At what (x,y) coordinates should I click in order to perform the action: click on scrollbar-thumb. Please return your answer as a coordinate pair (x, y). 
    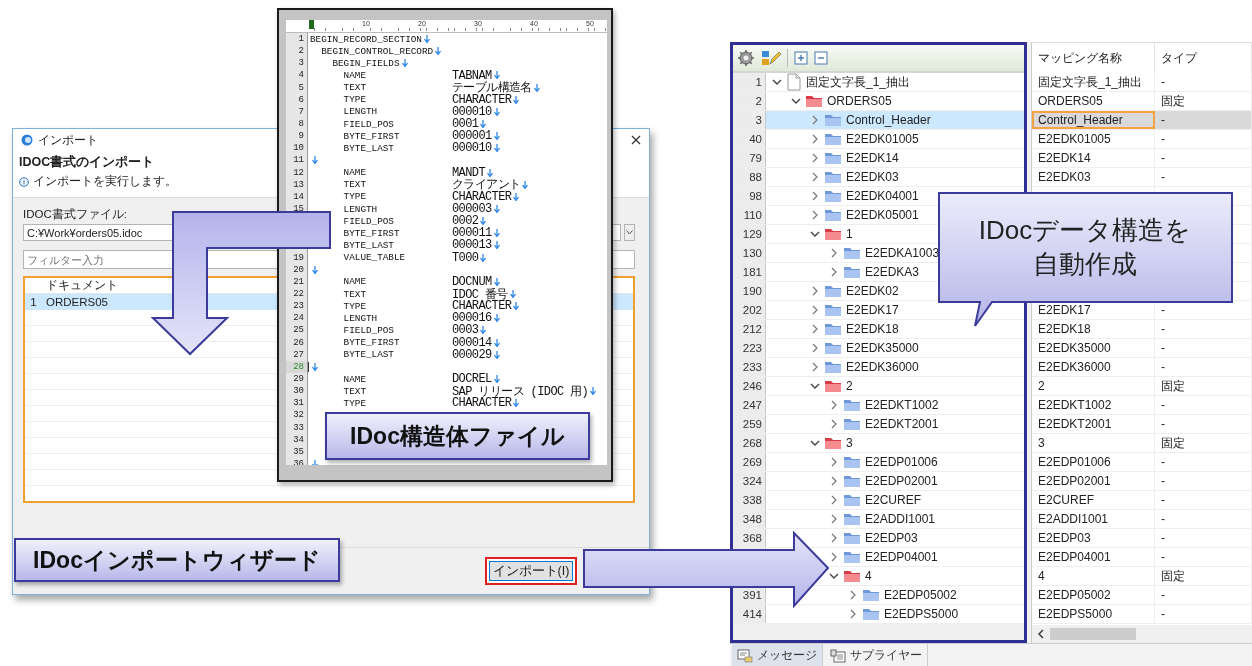
    Looking at the image, I should click on (1093, 634).